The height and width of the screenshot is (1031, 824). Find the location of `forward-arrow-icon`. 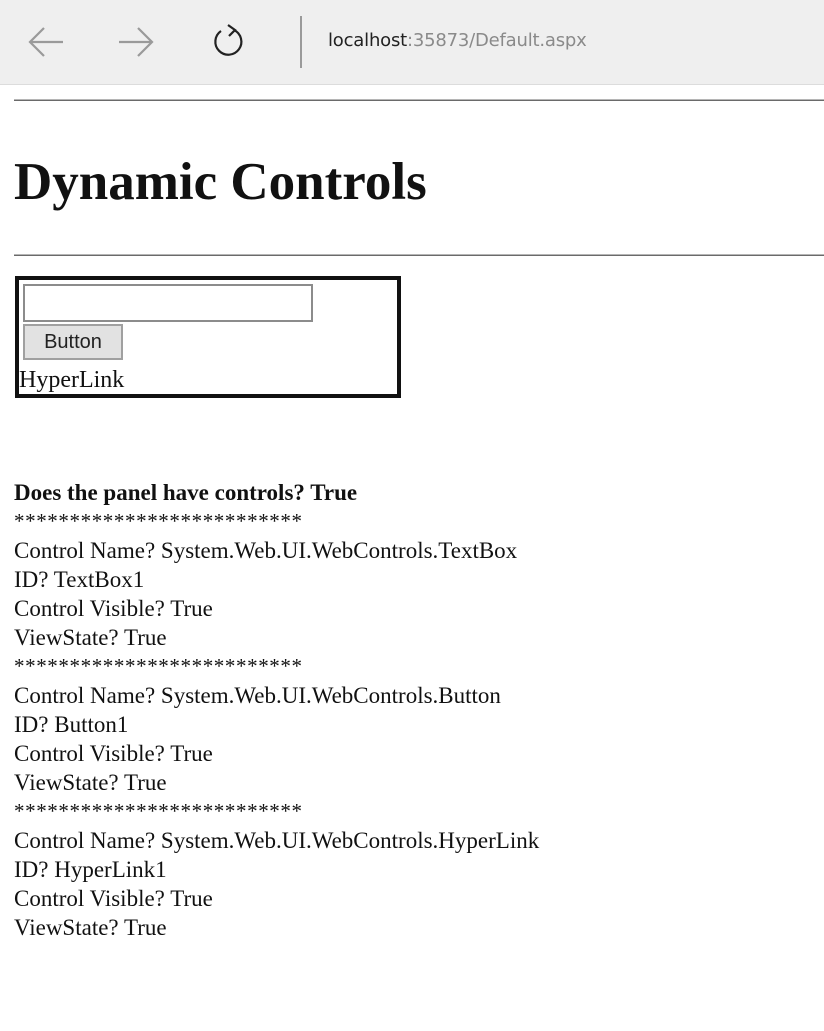

forward-arrow-icon is located at coordinates (136, 42).